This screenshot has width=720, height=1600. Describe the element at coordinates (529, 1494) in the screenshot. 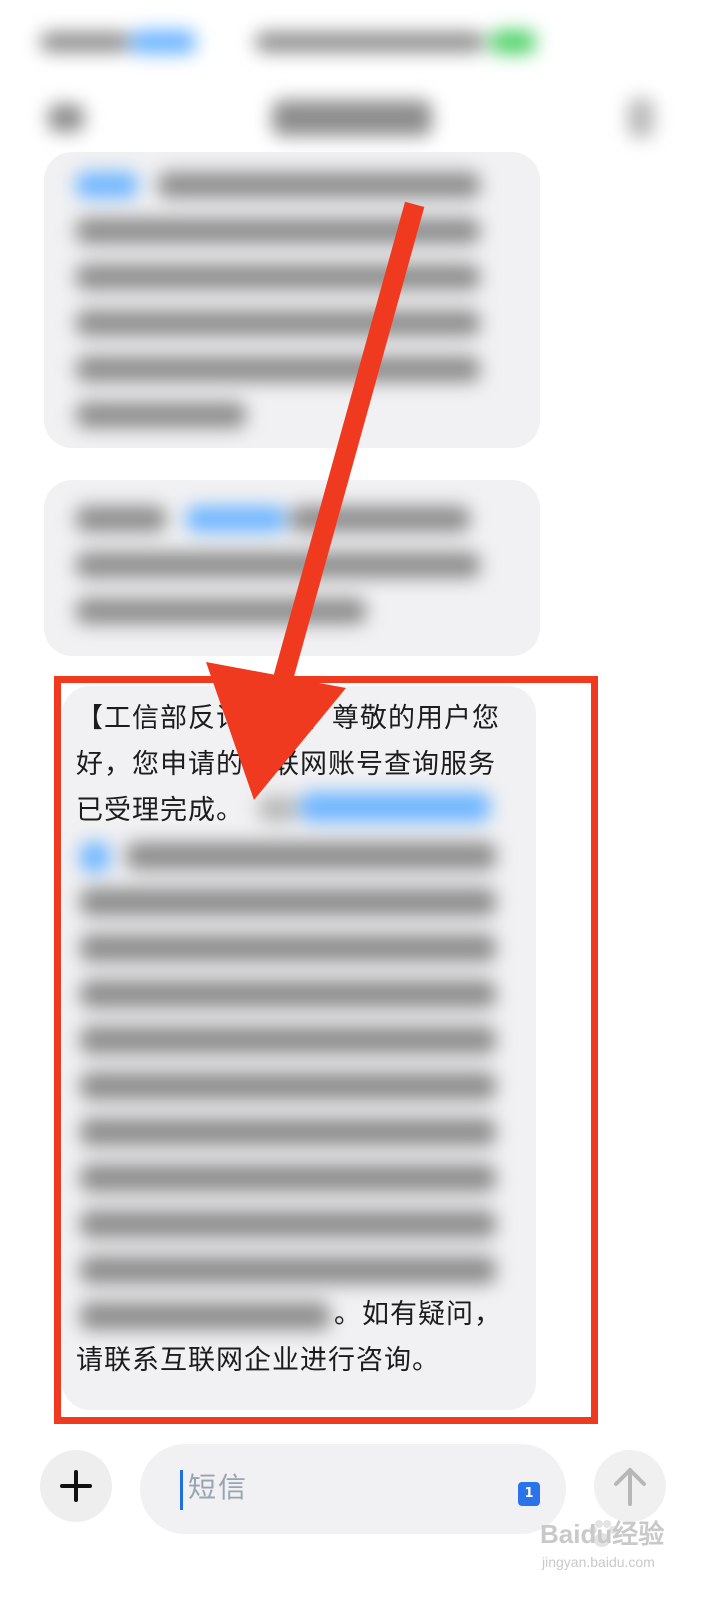

I see `sim-card-icon: 1` at that location.